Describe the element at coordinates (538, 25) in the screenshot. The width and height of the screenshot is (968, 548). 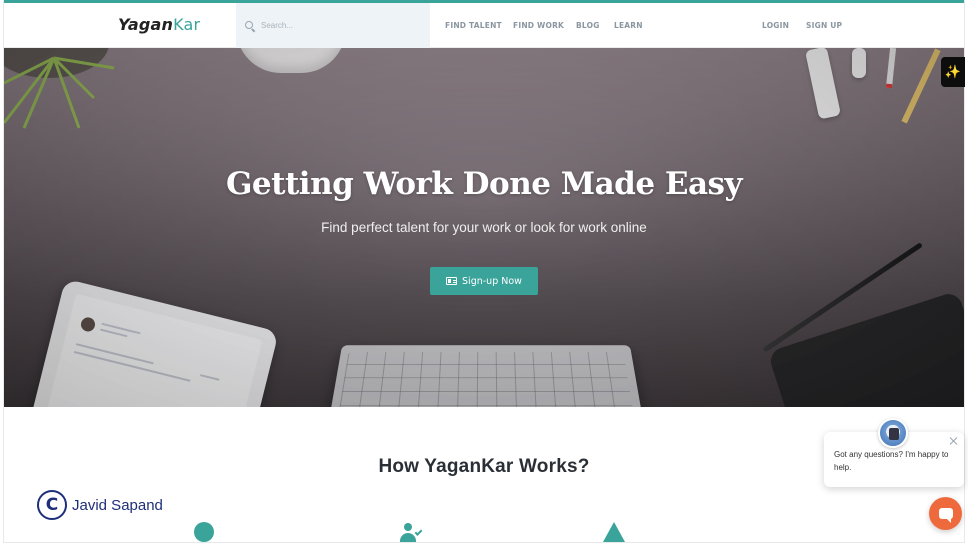
I see `nav-find-work: FIND WORK` at that location.